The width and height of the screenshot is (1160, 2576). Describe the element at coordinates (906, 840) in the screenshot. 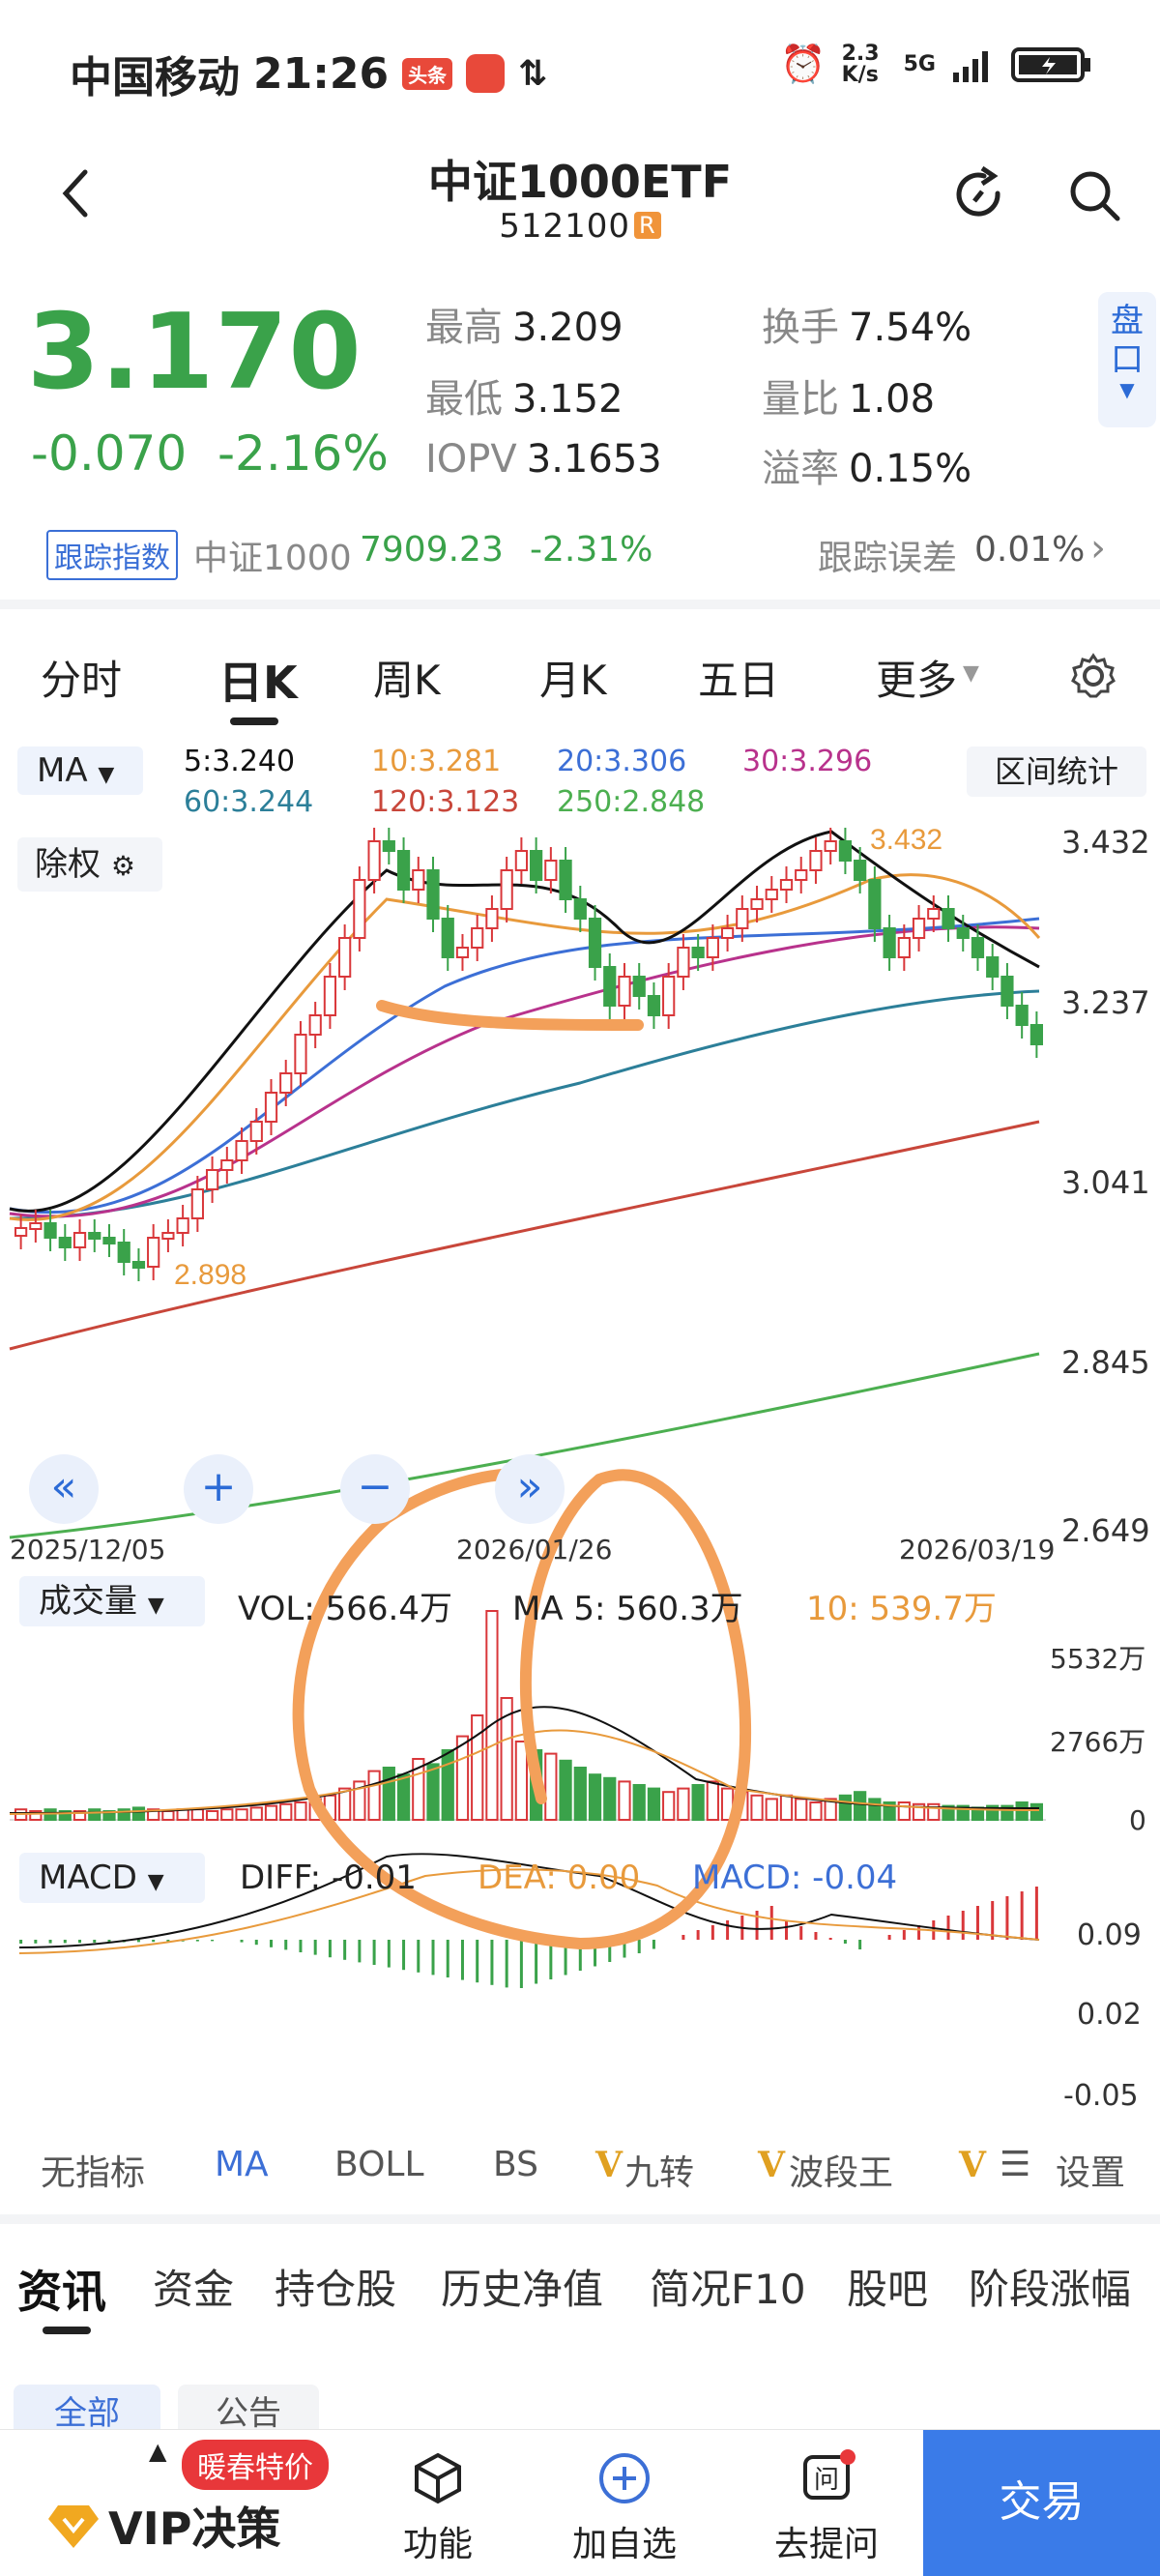

I see `high-mark: 3.432` at that location.